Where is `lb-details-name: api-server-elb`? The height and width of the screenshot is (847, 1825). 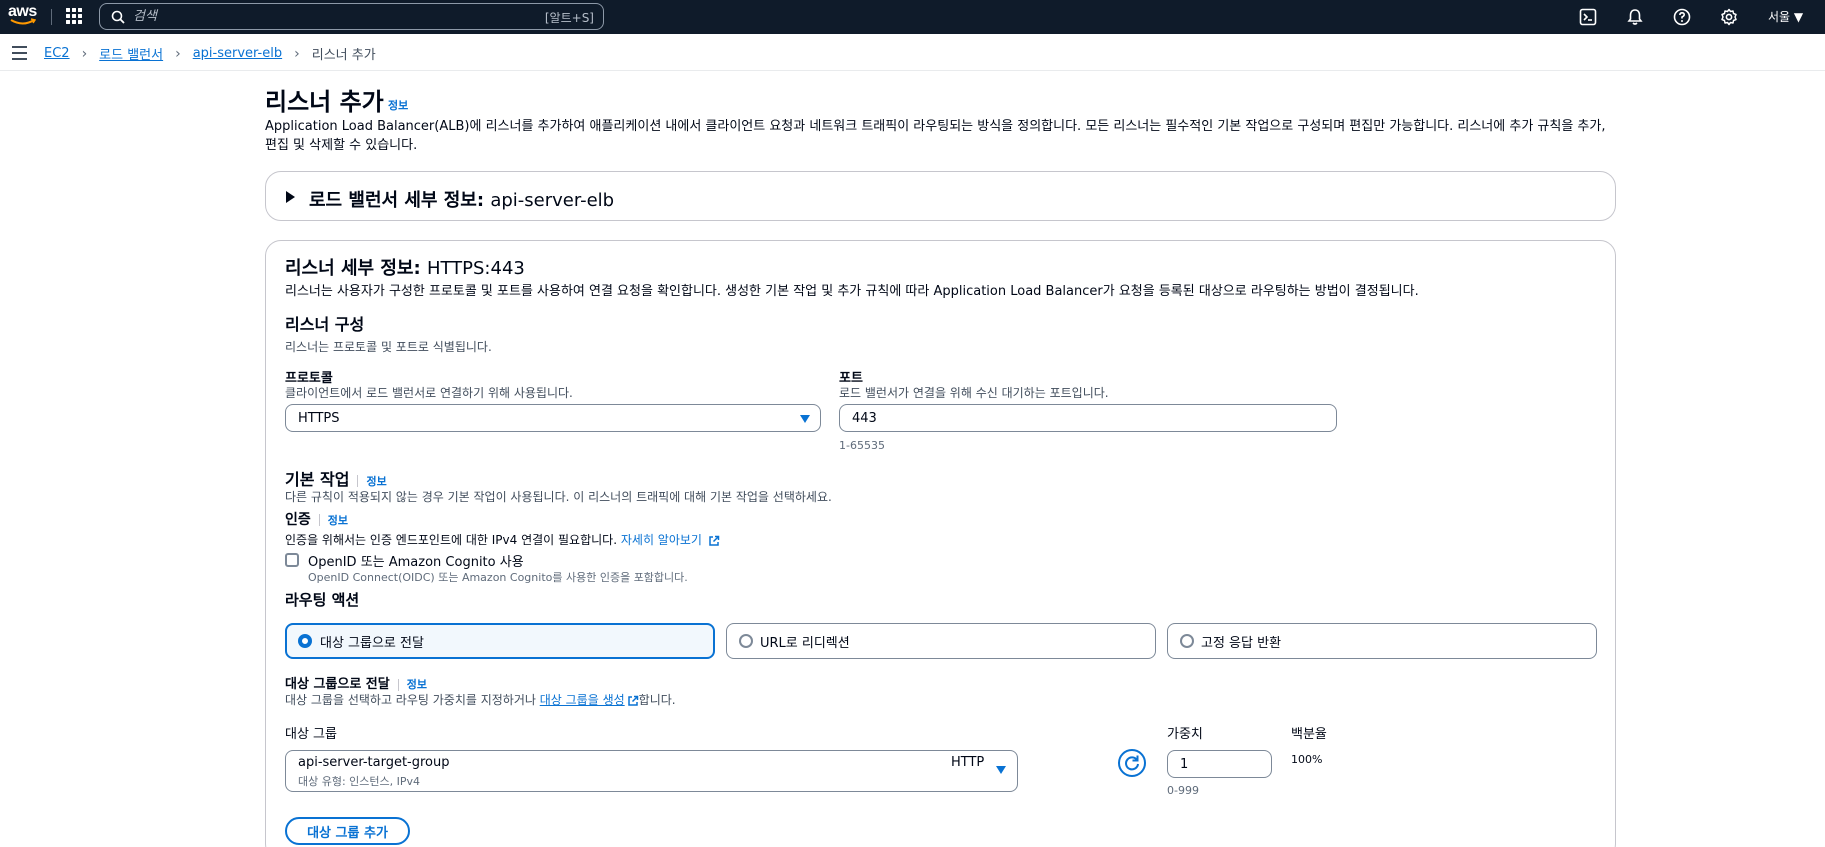 lb-details-name: api-server-elb is located at coordinates (552, 200).